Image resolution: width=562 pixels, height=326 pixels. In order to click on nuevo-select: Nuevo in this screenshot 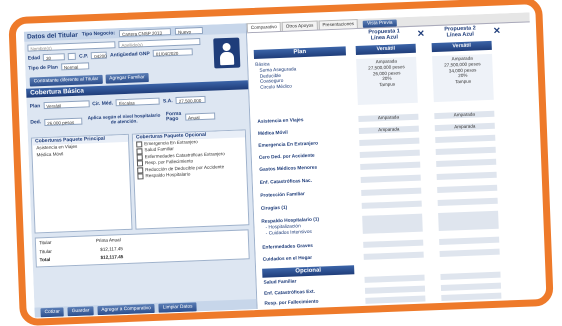, I will do `click(189, 30)`.